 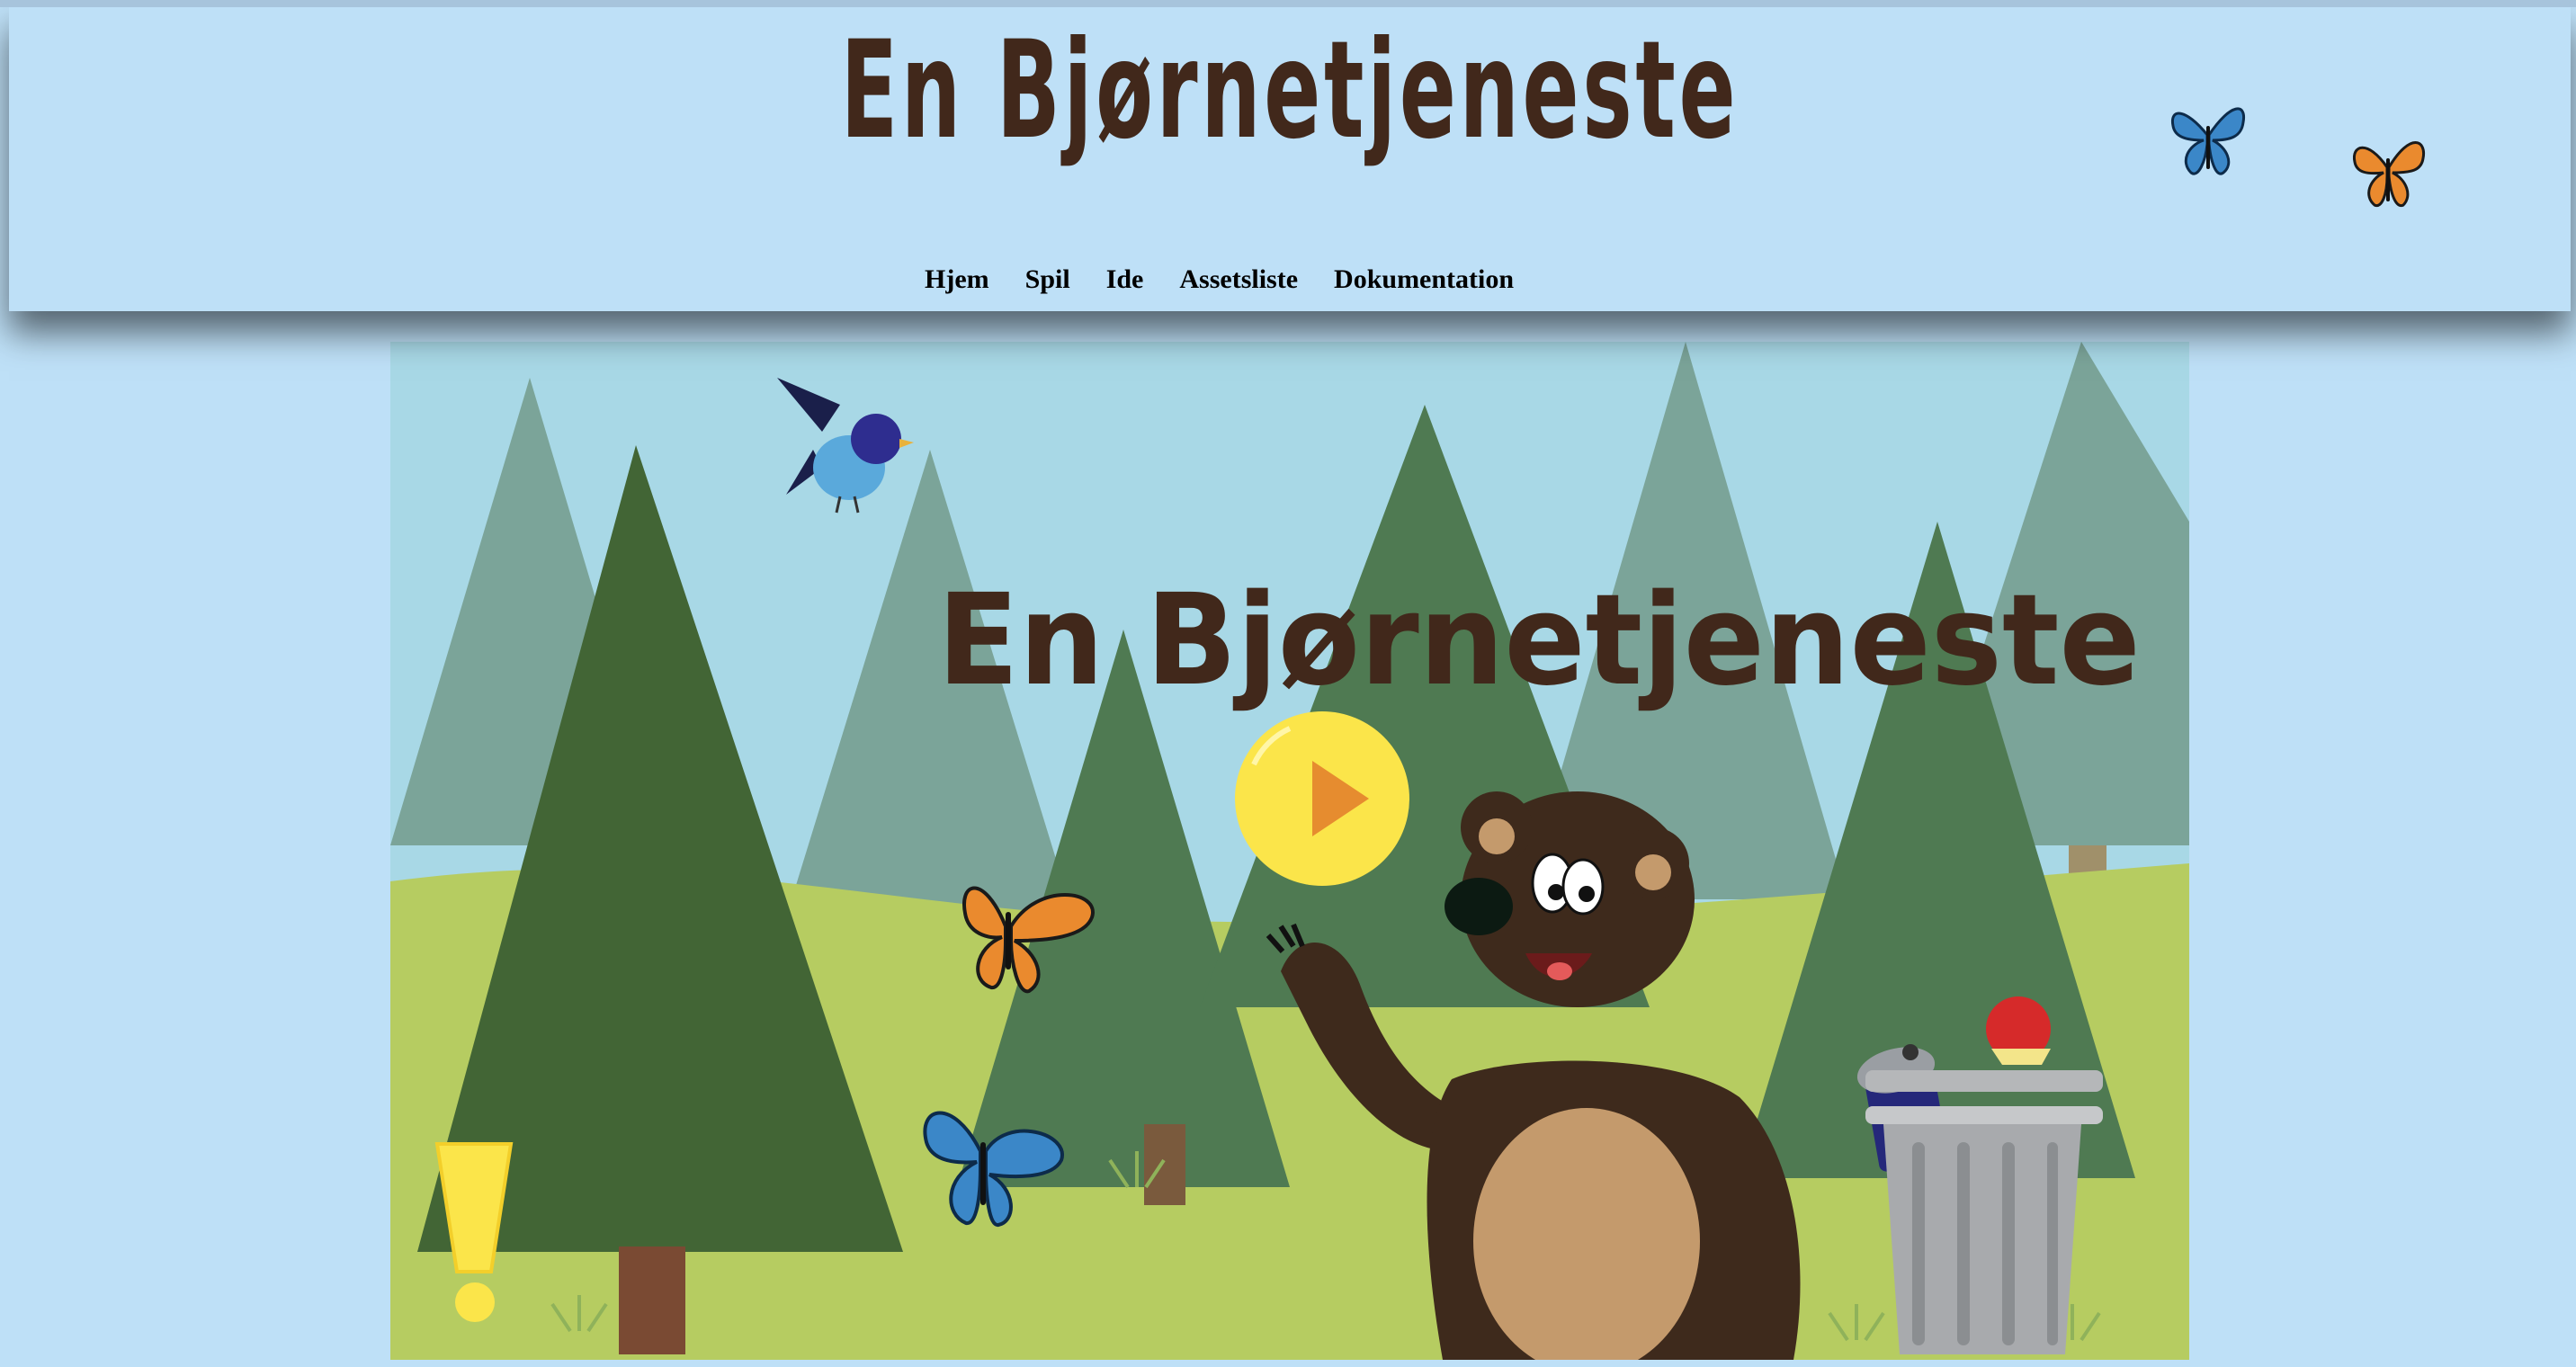 I want to click on nav-link-dokumentation: Dokumentation, so click(x=1424, y=279).